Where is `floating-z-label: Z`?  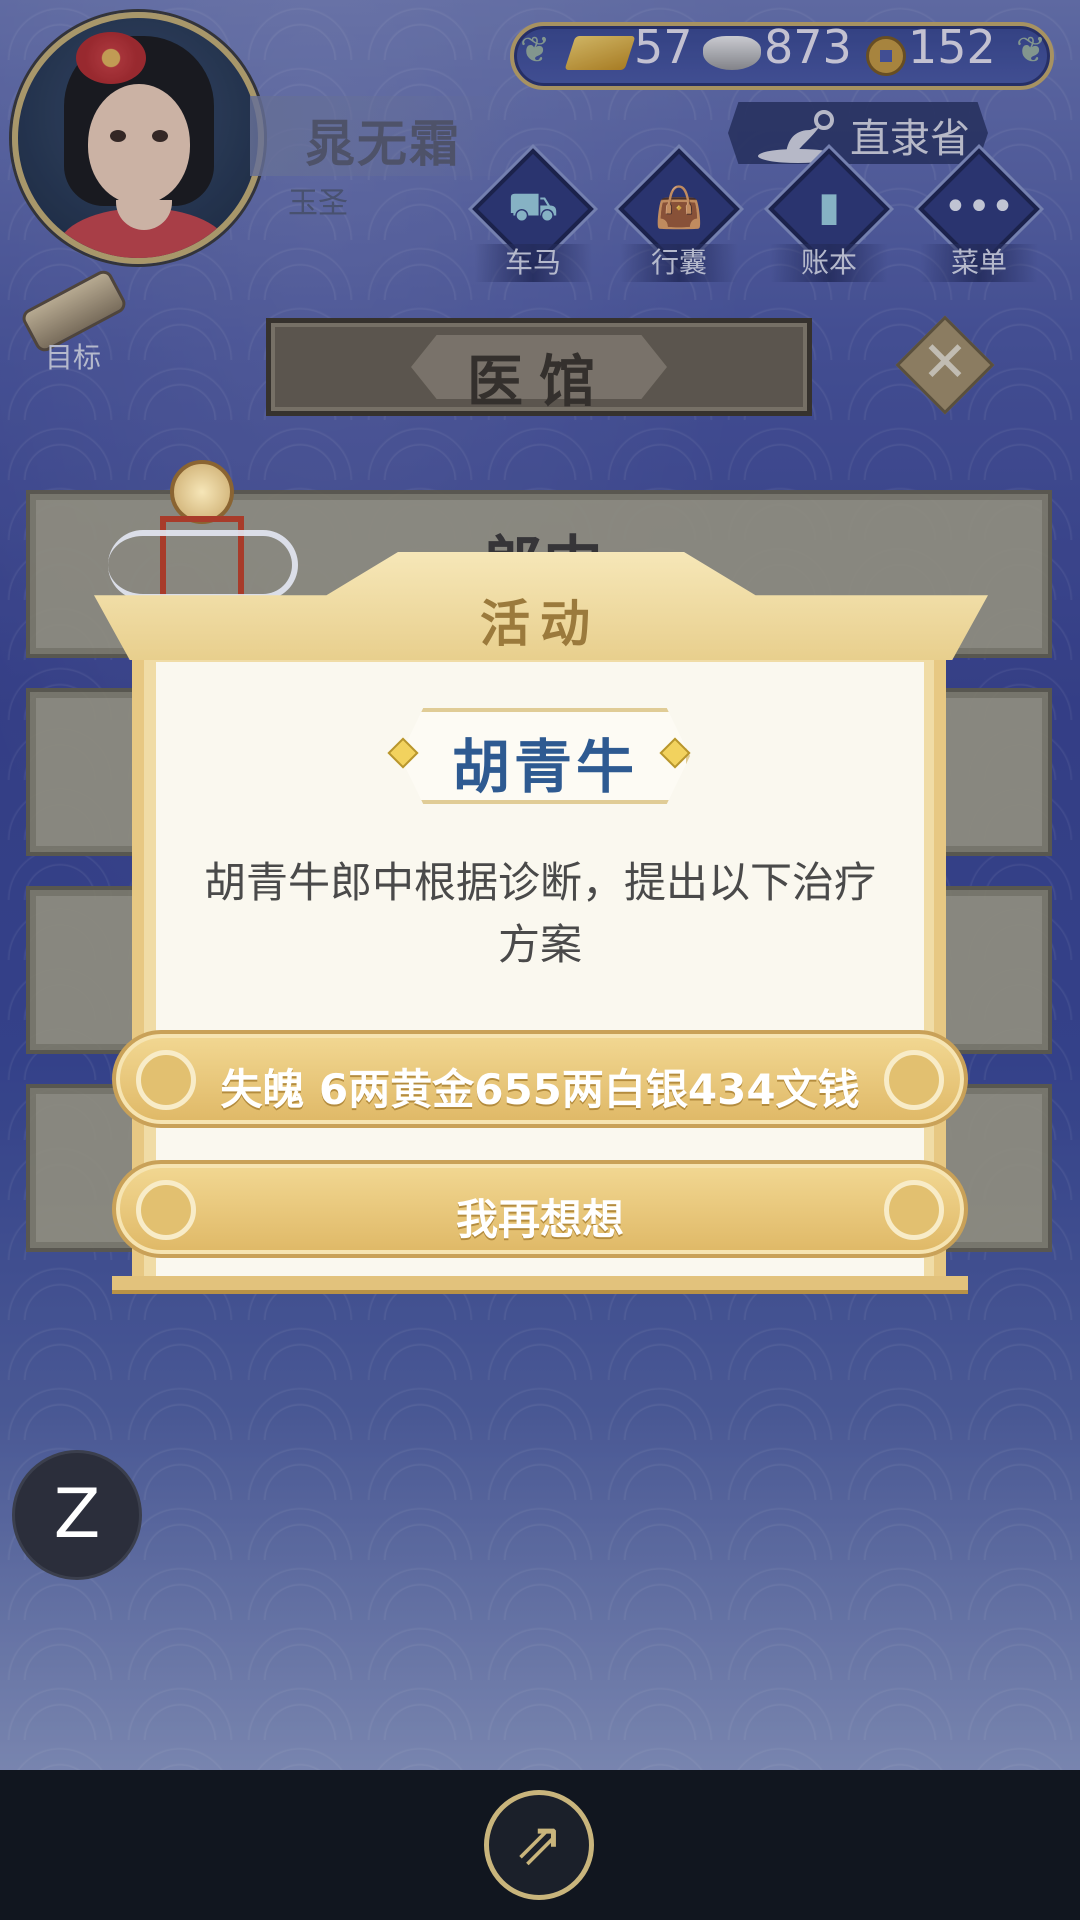 floating-z-label: Z is located at coordinates (77, 1514).